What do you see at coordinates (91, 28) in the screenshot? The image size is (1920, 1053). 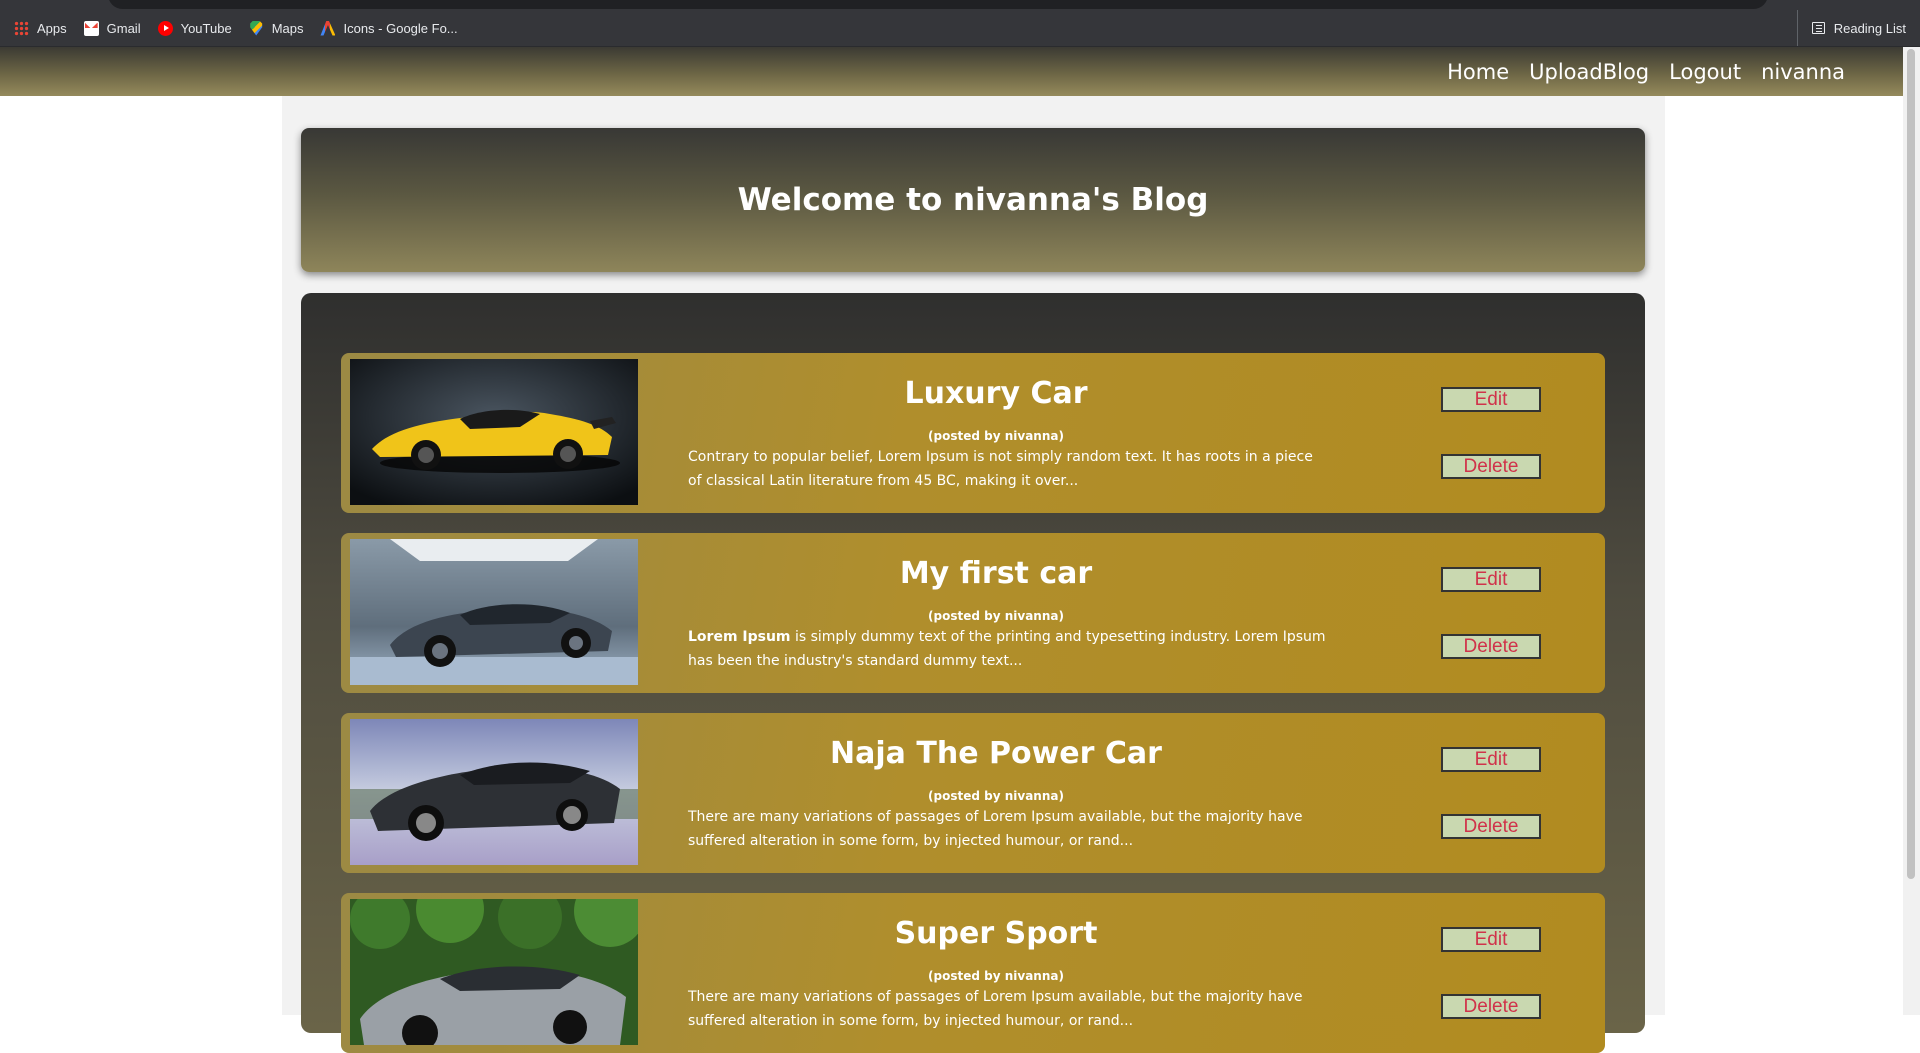 I see `gmail-icon` at bounding box center [91, 28].